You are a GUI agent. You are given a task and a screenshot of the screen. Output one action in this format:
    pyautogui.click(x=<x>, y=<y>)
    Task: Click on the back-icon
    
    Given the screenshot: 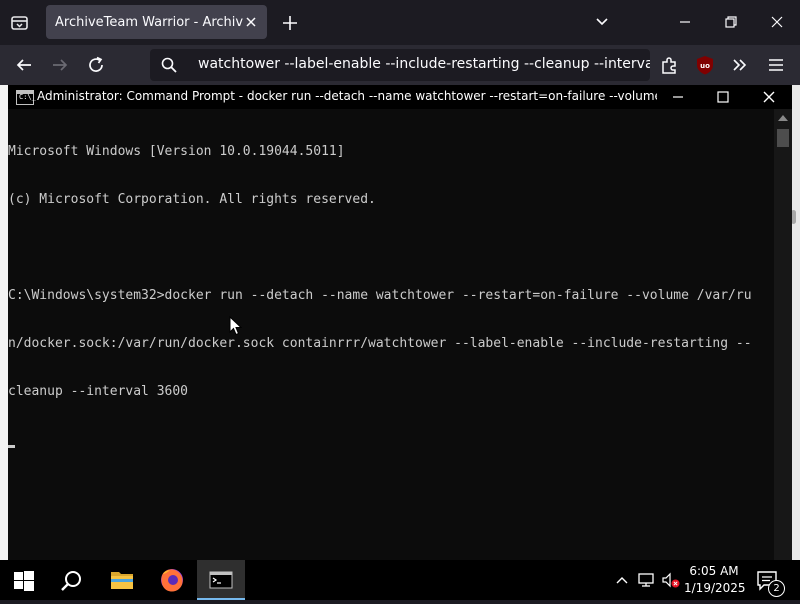 What is the action you would take?
    pyautogui.click(x=24, y=65)
    